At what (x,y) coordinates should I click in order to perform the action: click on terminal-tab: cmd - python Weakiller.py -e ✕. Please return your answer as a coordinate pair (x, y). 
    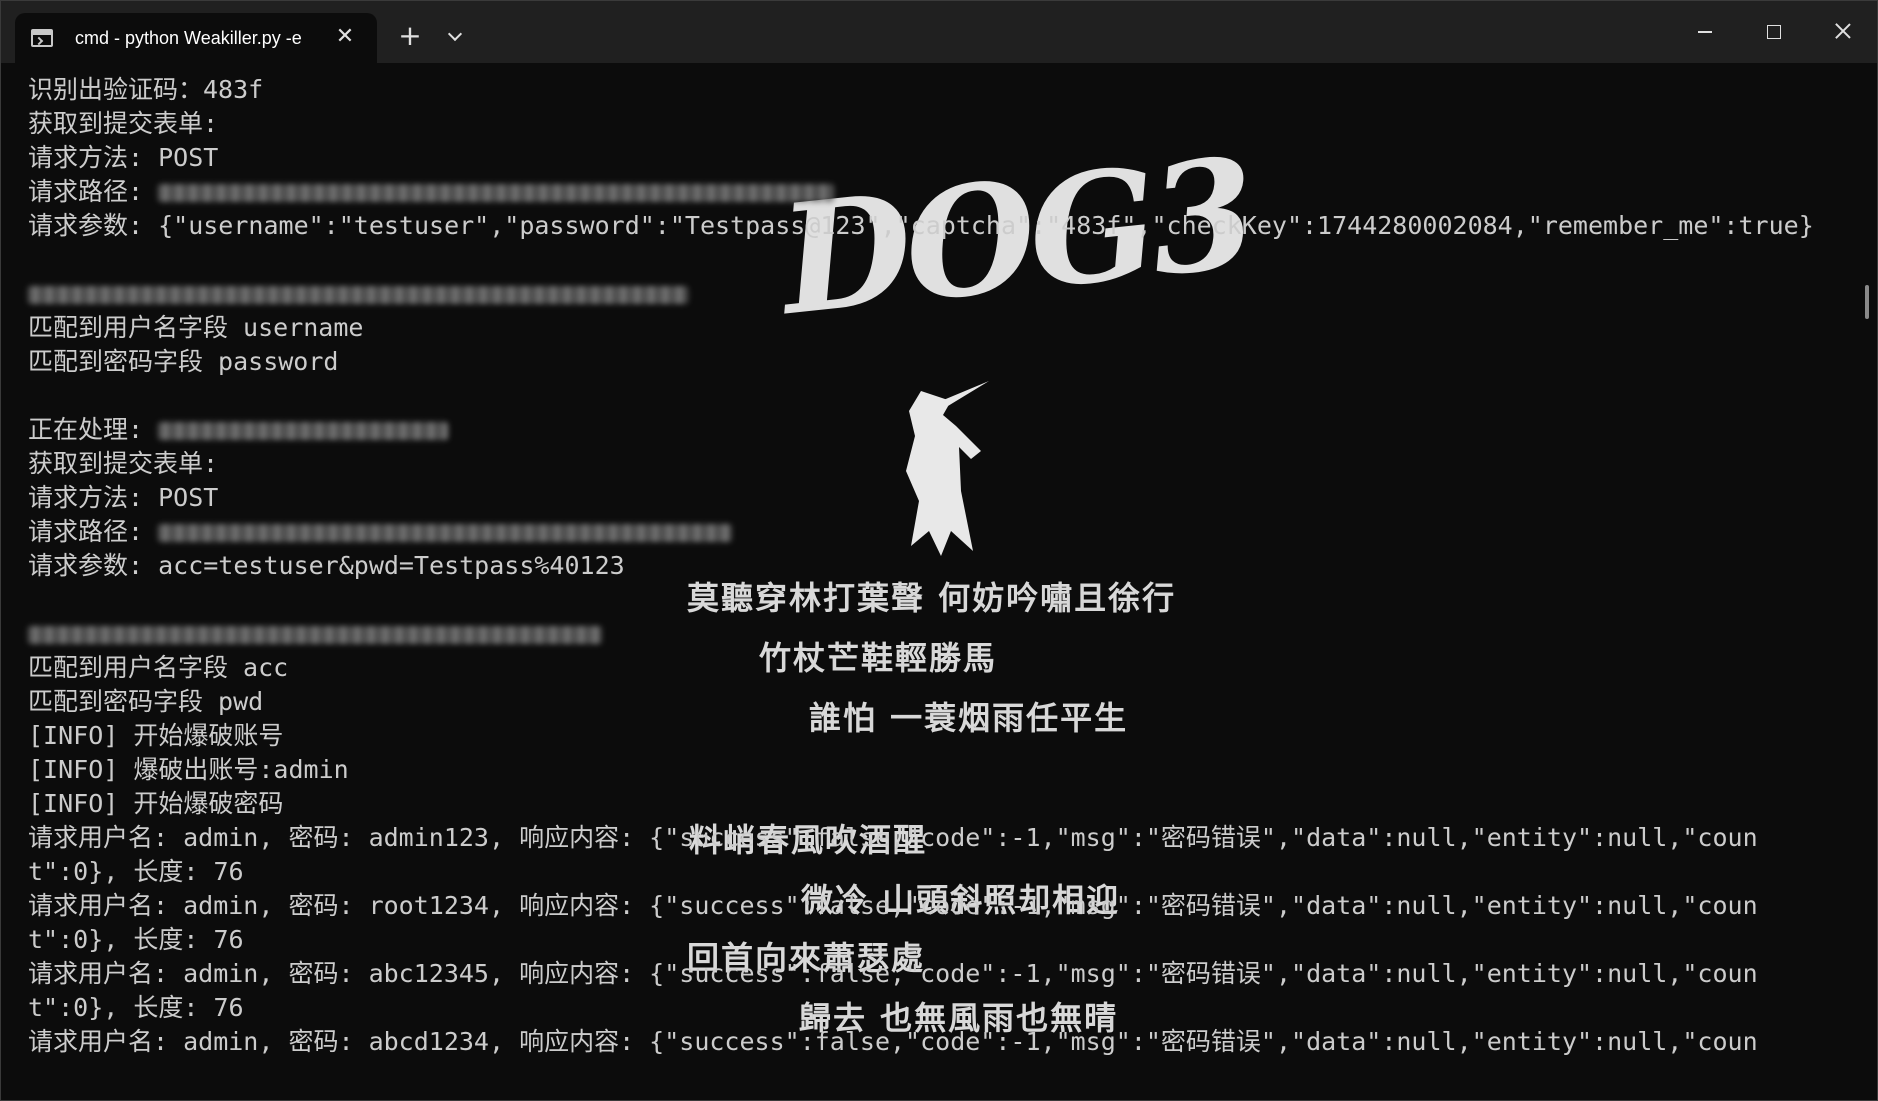
    Looking at the image, I should click on (196, 38).